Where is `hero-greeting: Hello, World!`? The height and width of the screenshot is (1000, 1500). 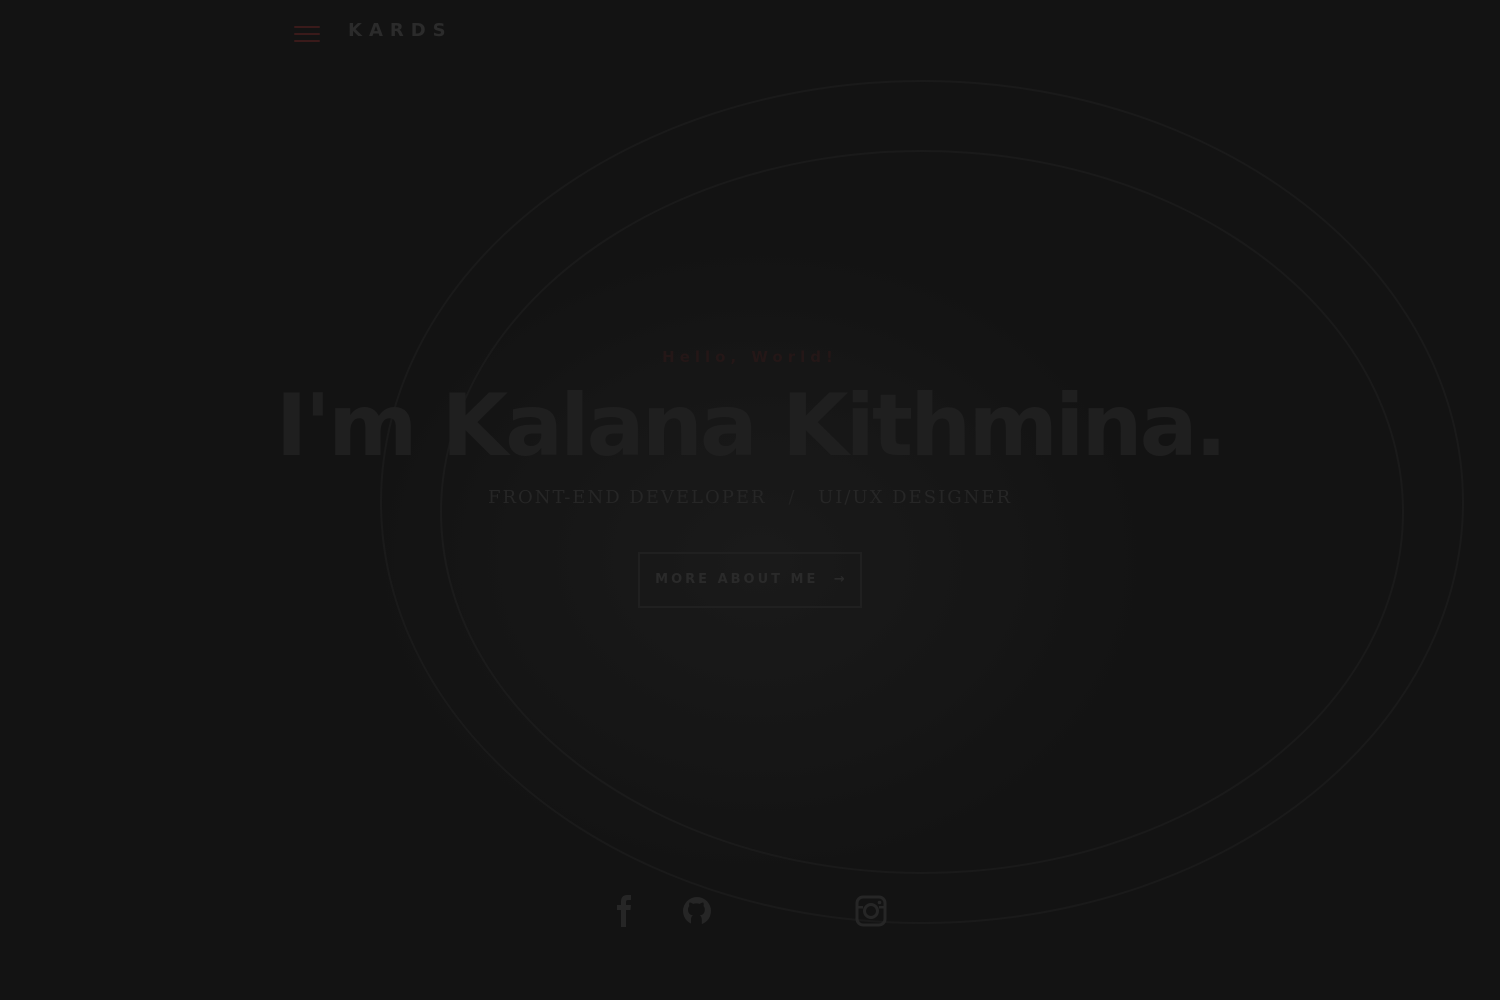
hero-greeting: Hello, World! is located at coordinates (750, 357).